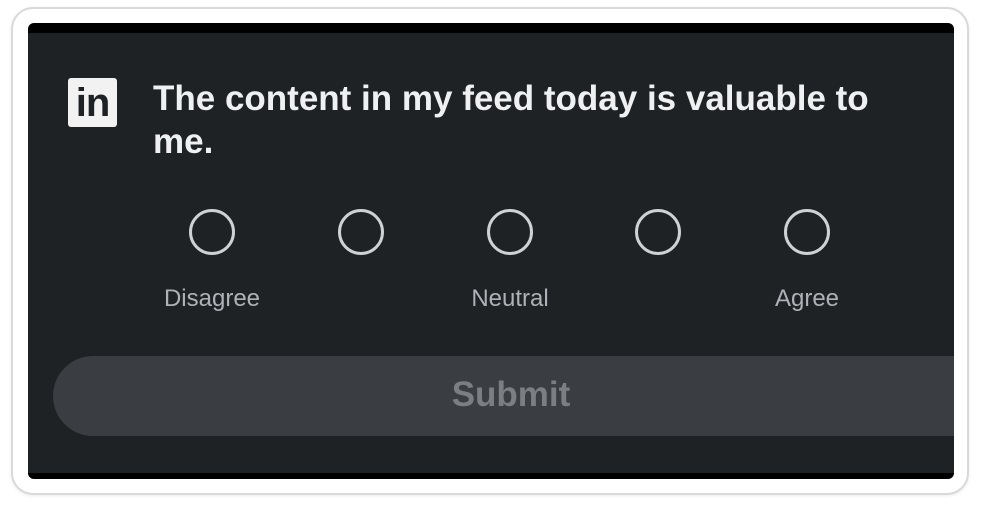  I want to click on linkedin-logo-icon: in, so click(92, 102).